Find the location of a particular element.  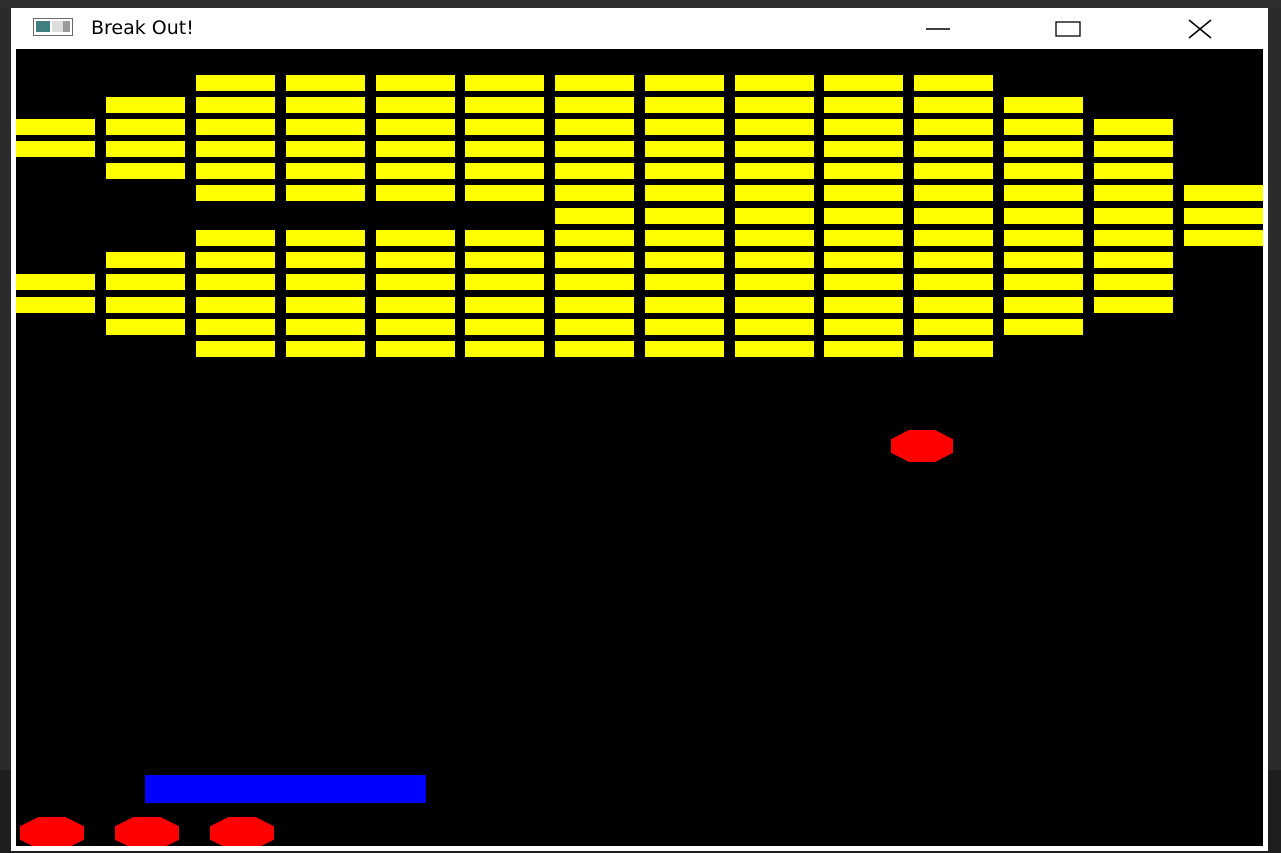

life-indicator is located at coordinates (242, 831).